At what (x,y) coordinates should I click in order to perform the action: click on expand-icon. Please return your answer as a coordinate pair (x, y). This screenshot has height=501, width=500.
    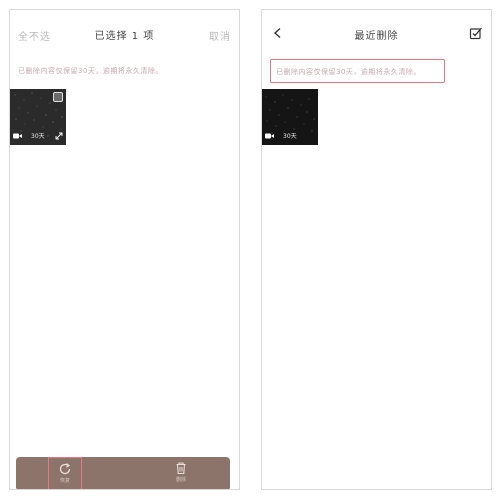
    Looking at the image, I should click on (59, 136).